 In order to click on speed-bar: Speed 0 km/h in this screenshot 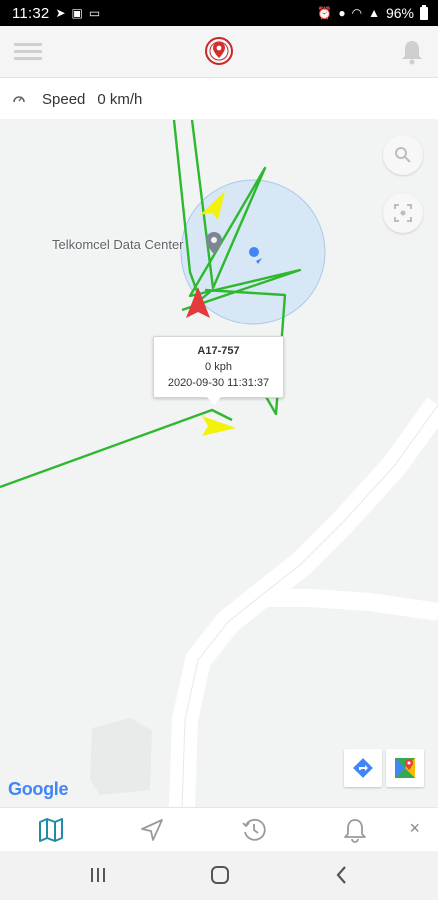, I will do `click(219, 99)`.